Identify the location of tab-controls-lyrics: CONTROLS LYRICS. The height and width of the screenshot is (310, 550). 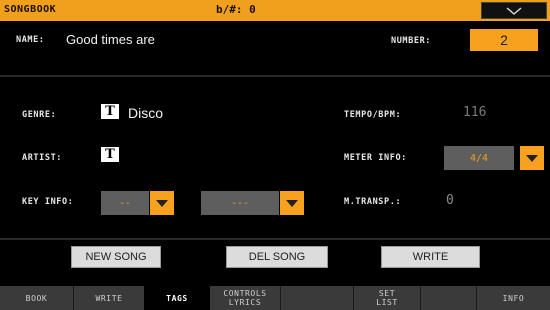
(245, 298).